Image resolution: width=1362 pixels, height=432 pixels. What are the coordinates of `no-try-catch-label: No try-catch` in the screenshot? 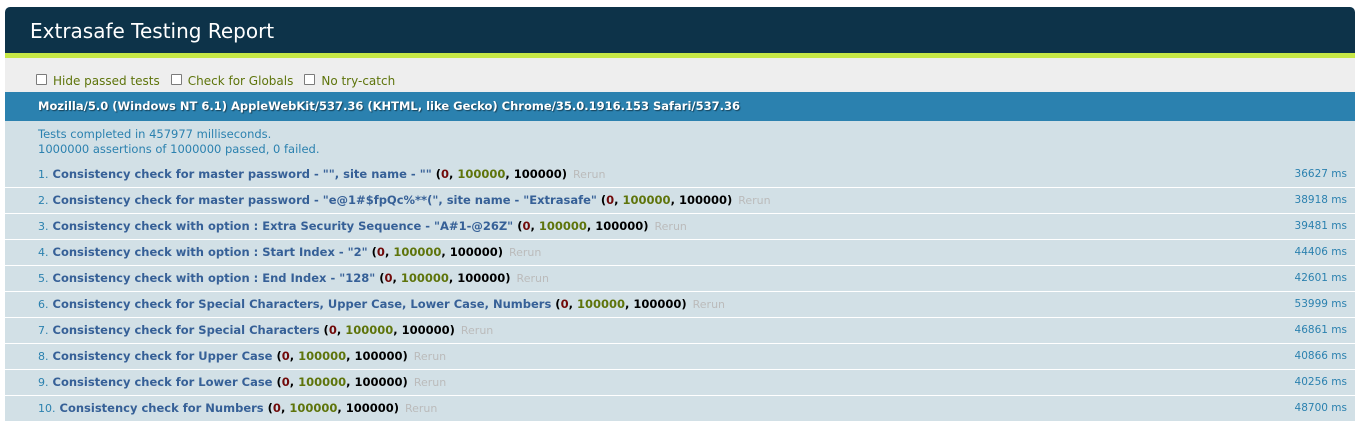 It's located at (358, 81).